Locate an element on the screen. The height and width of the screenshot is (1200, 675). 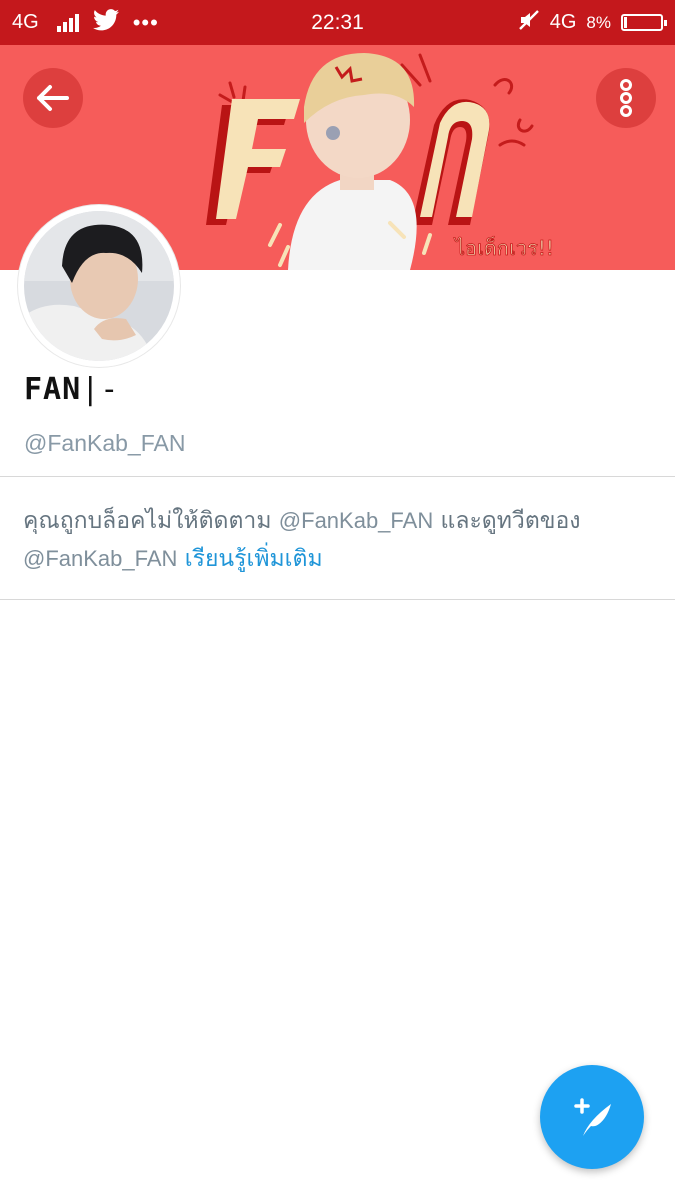
compose-tweet-icon is located at coordinates (592, 1117).